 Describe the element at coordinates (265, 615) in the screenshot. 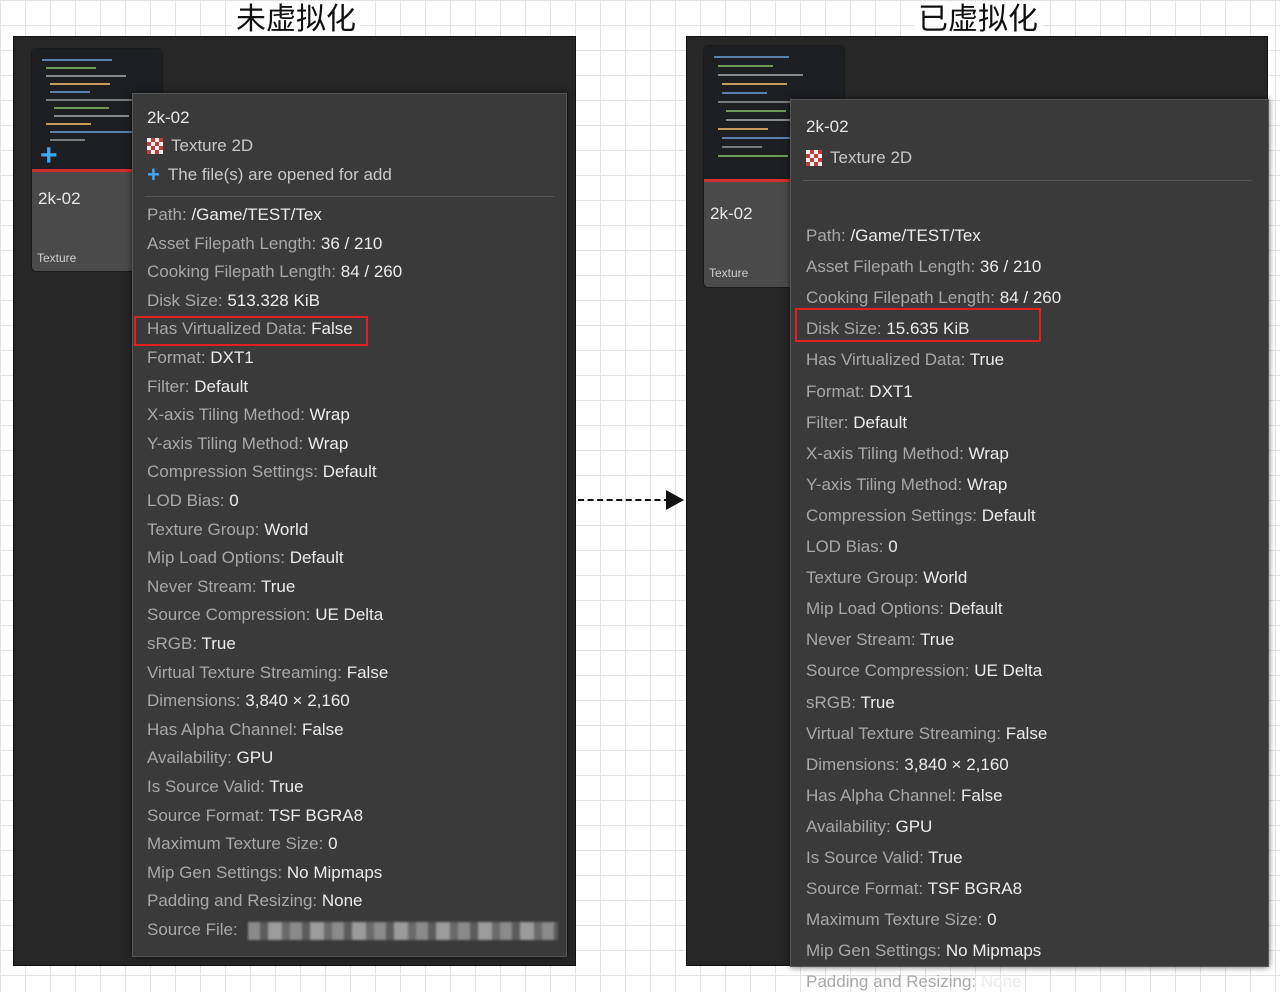

I see `property-row: Source Compression: UE Delta` at that location.